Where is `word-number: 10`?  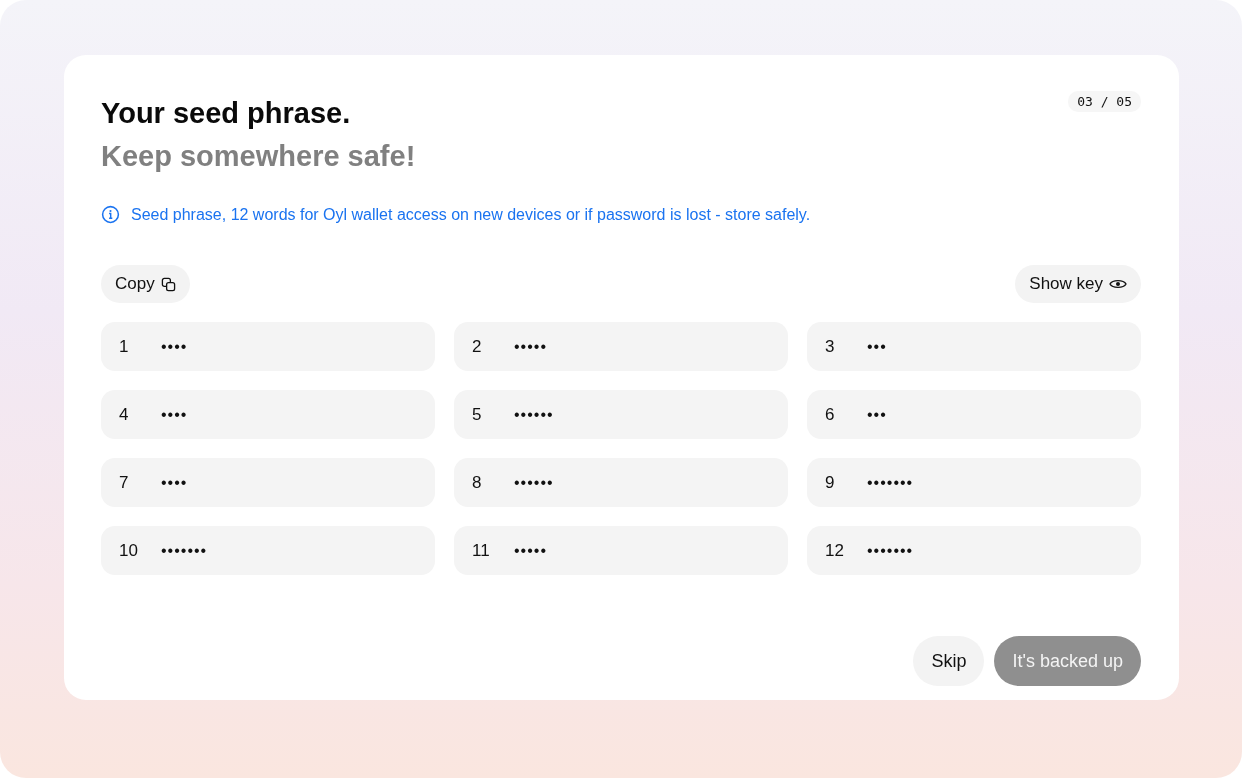 word-number: 10 is located at coordinates (129, 550).